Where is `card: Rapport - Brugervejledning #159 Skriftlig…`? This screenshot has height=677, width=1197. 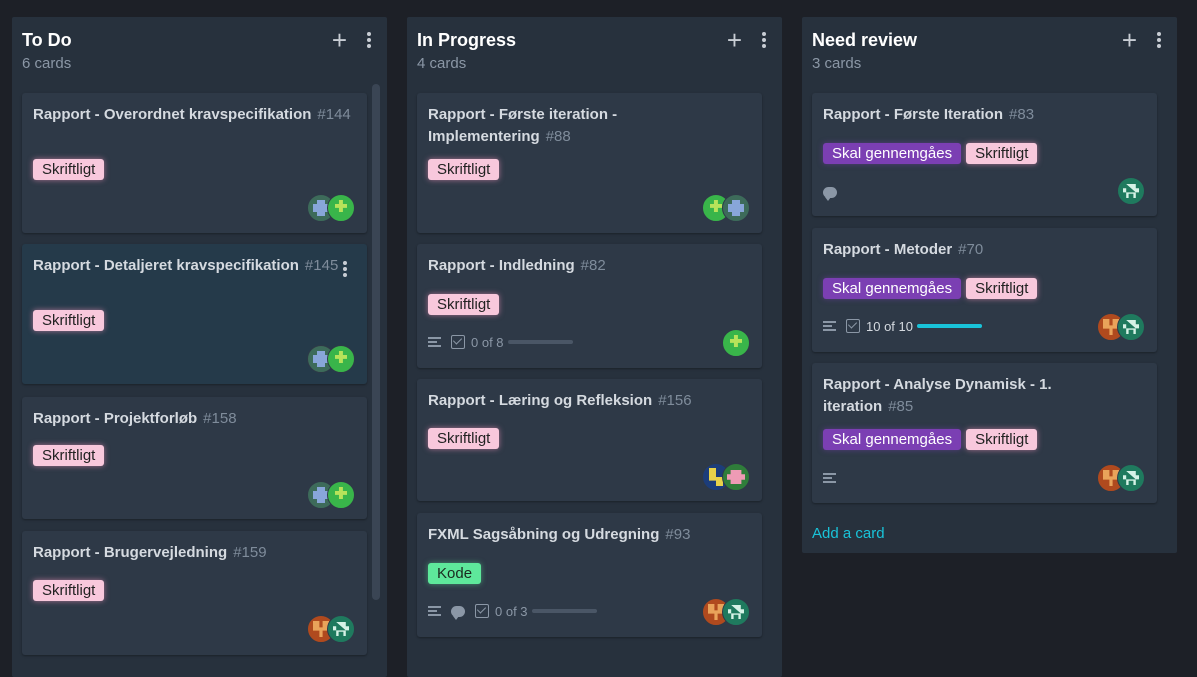
card: Rapport - Brugervejledning #159 Skriftlig… is located at coordinates (194, 593).